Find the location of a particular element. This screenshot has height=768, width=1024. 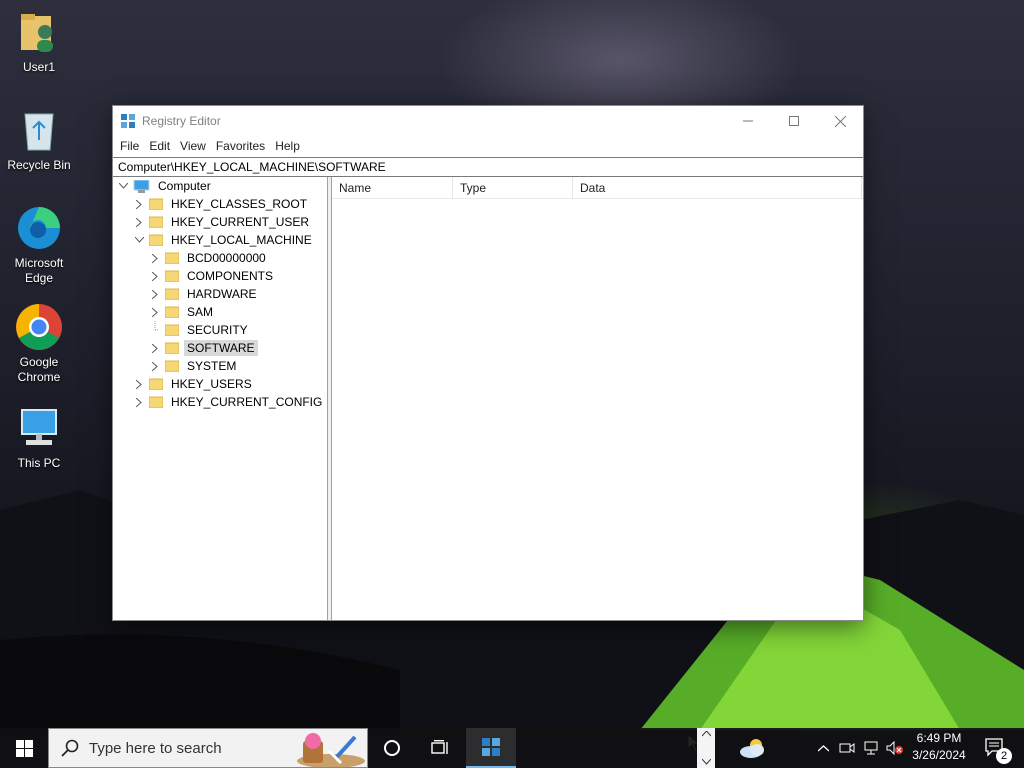

tree-item-components: COMPONENTS is located at coordinates (212, 276).